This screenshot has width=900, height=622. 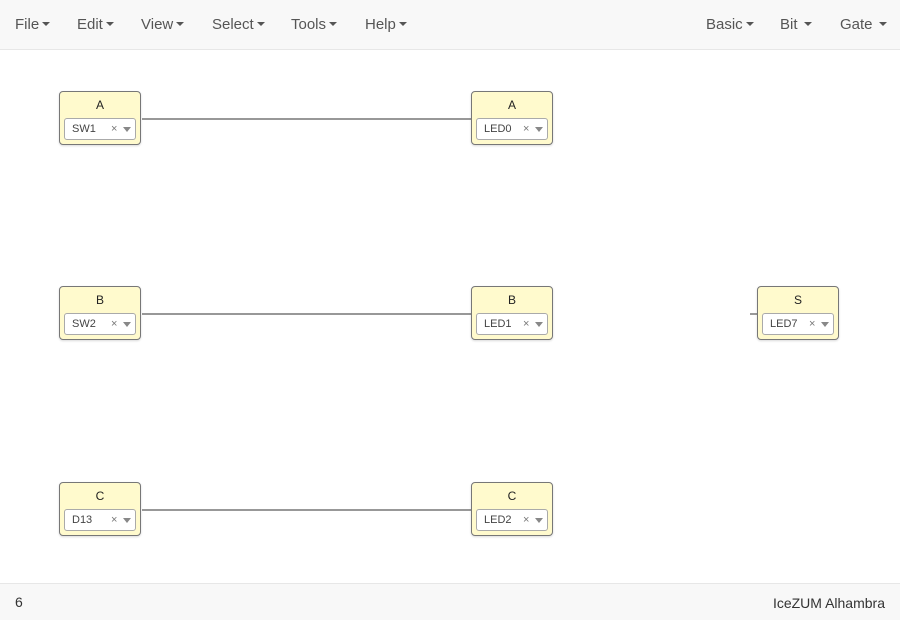 What do you see at coordinates (19, 602) in the screenshot?
I see `footer-left-text: 6` at bounding box center [19, 602].